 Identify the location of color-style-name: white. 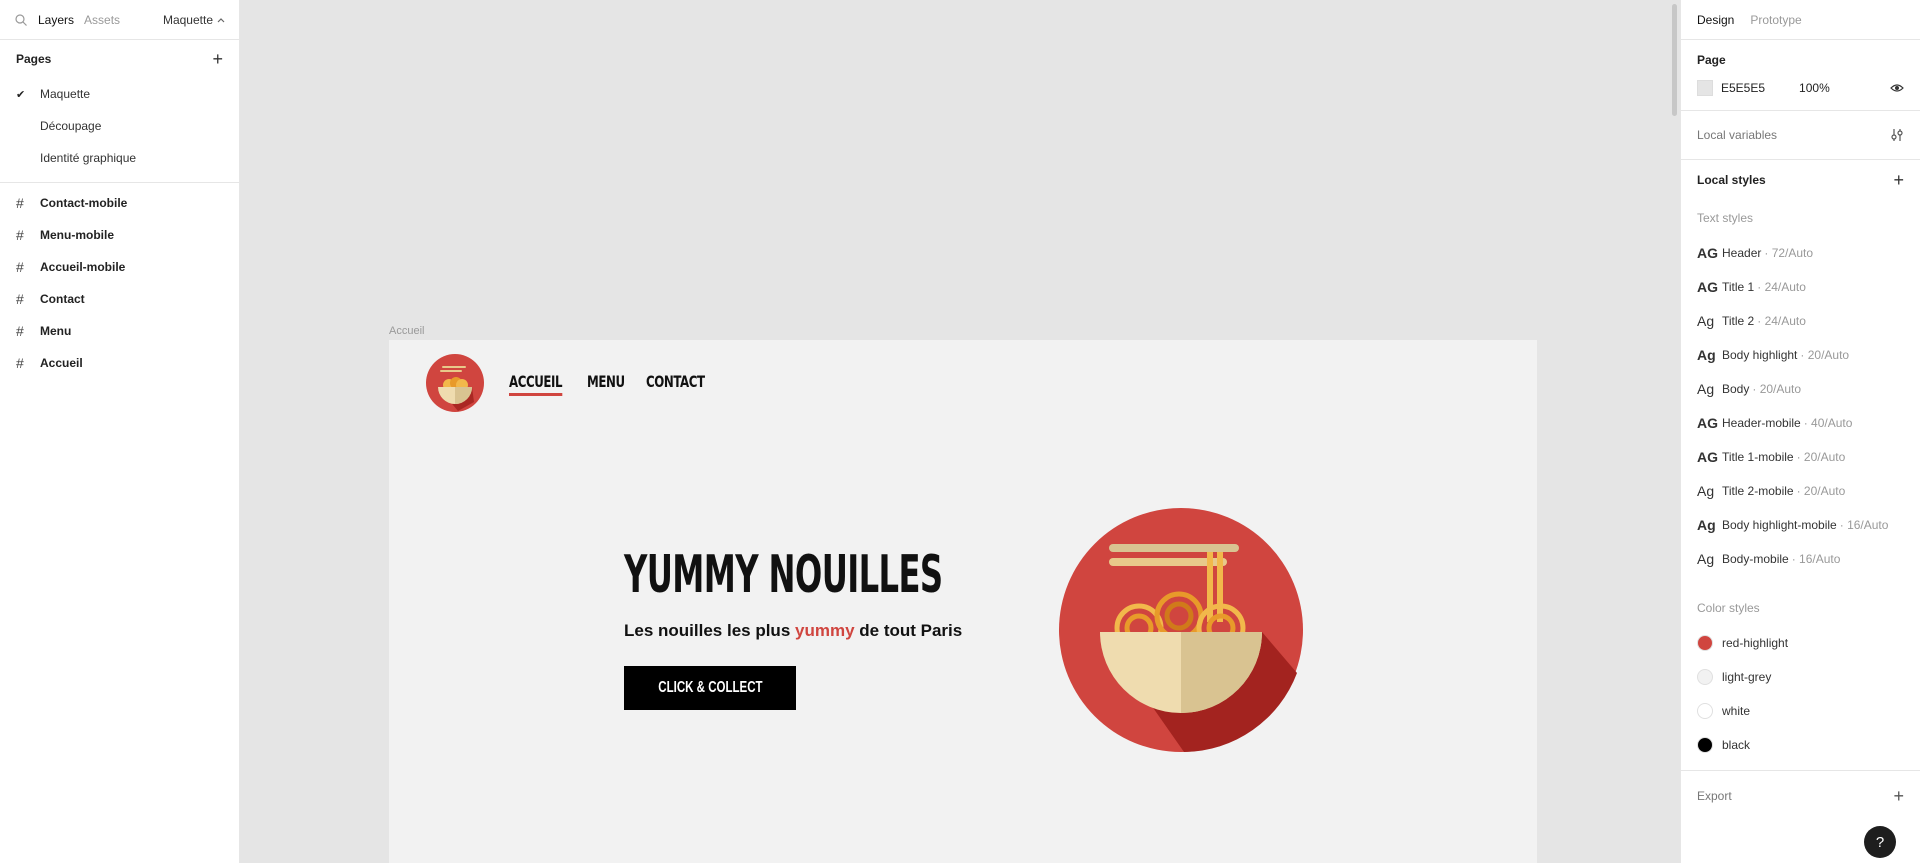
(1736, 711).